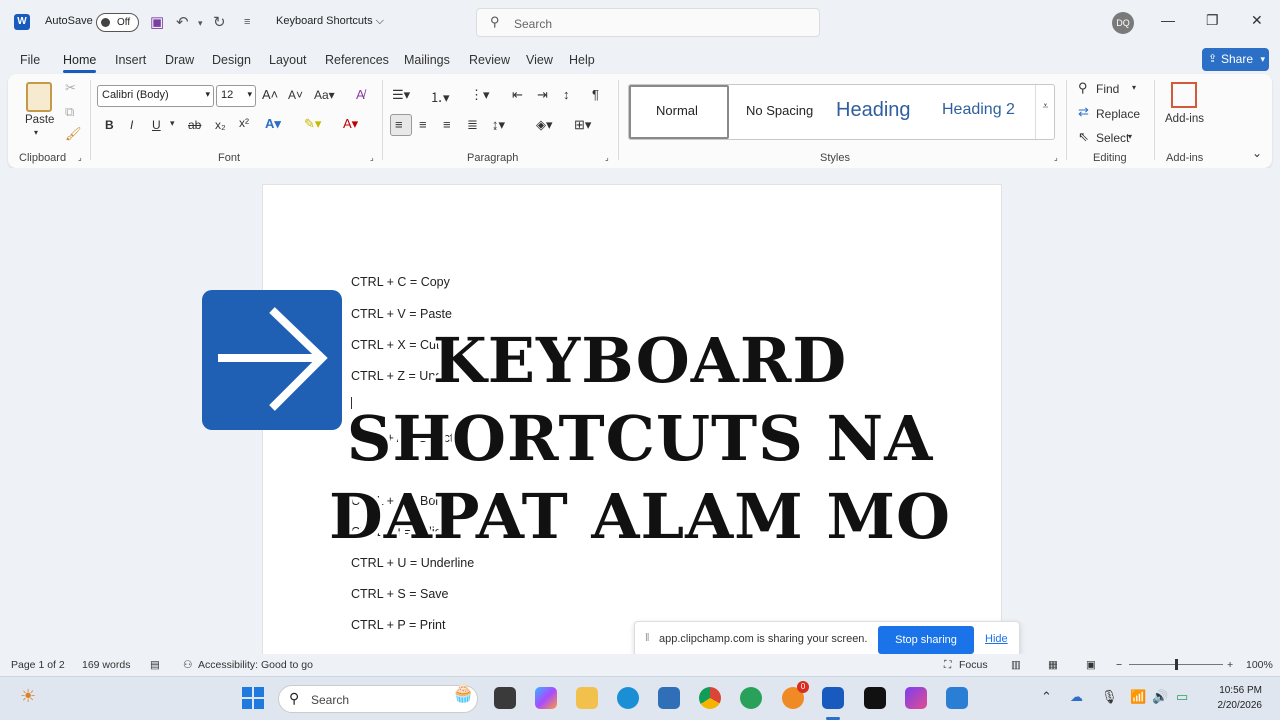  What do you see at coordinates (1212, 20) in the screenshot?
I see `restore-icon: ❐` at bounding box center [1212, 20].